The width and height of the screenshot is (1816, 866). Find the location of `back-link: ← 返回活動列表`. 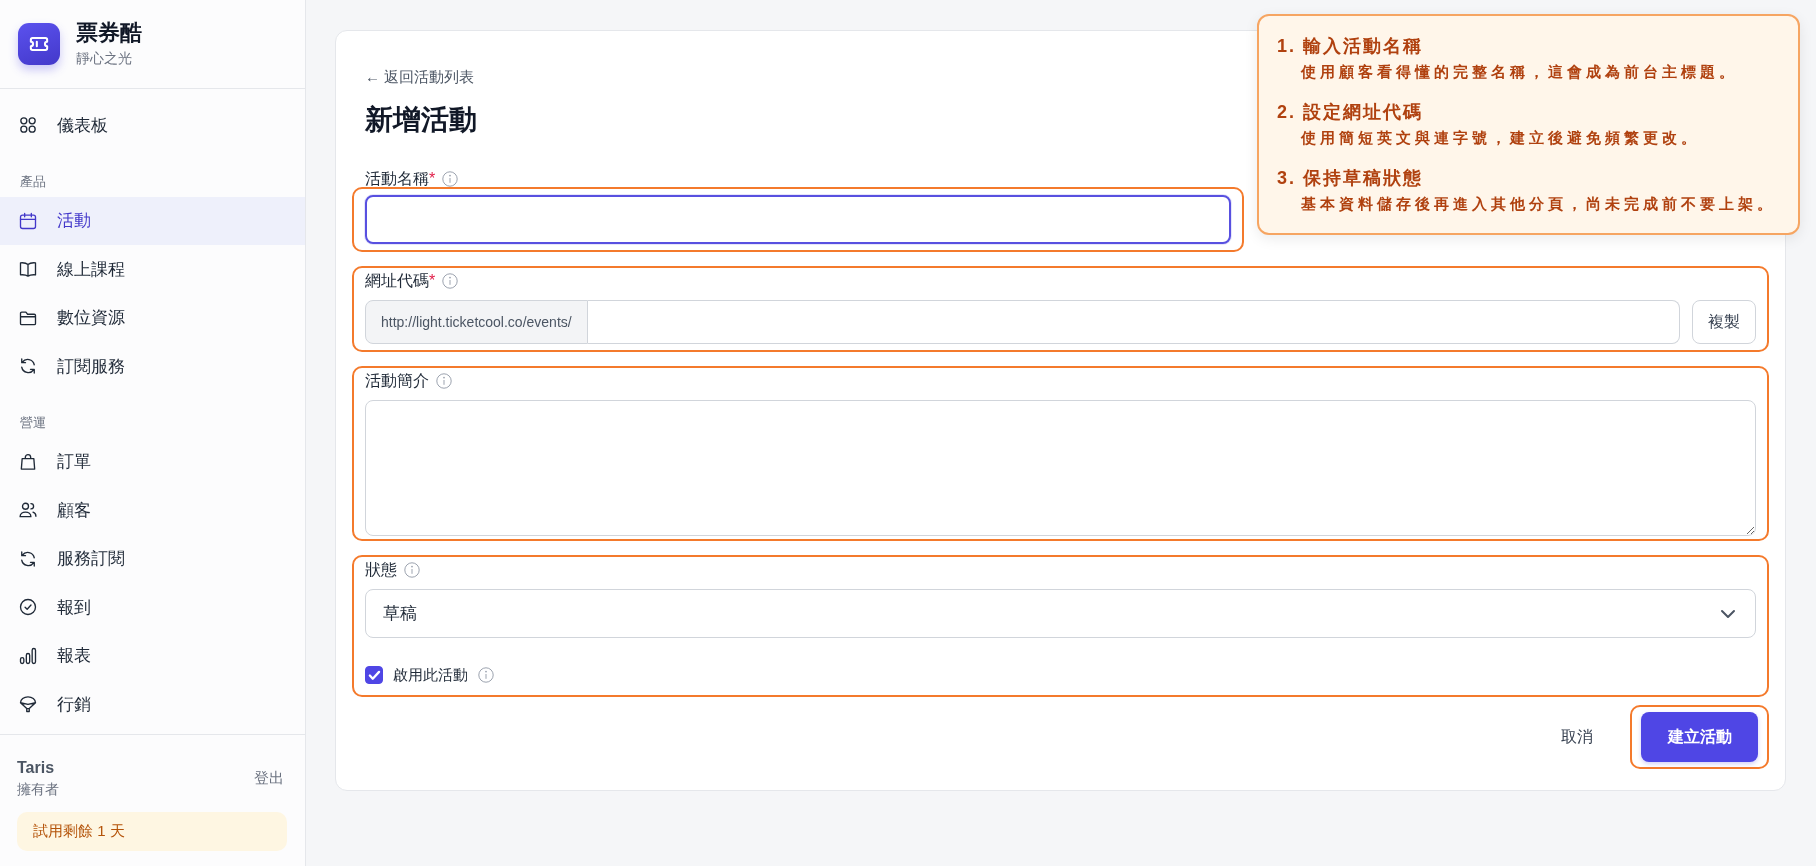

back-link: ← 返回活動列表 is located at coordinates (420, 77).